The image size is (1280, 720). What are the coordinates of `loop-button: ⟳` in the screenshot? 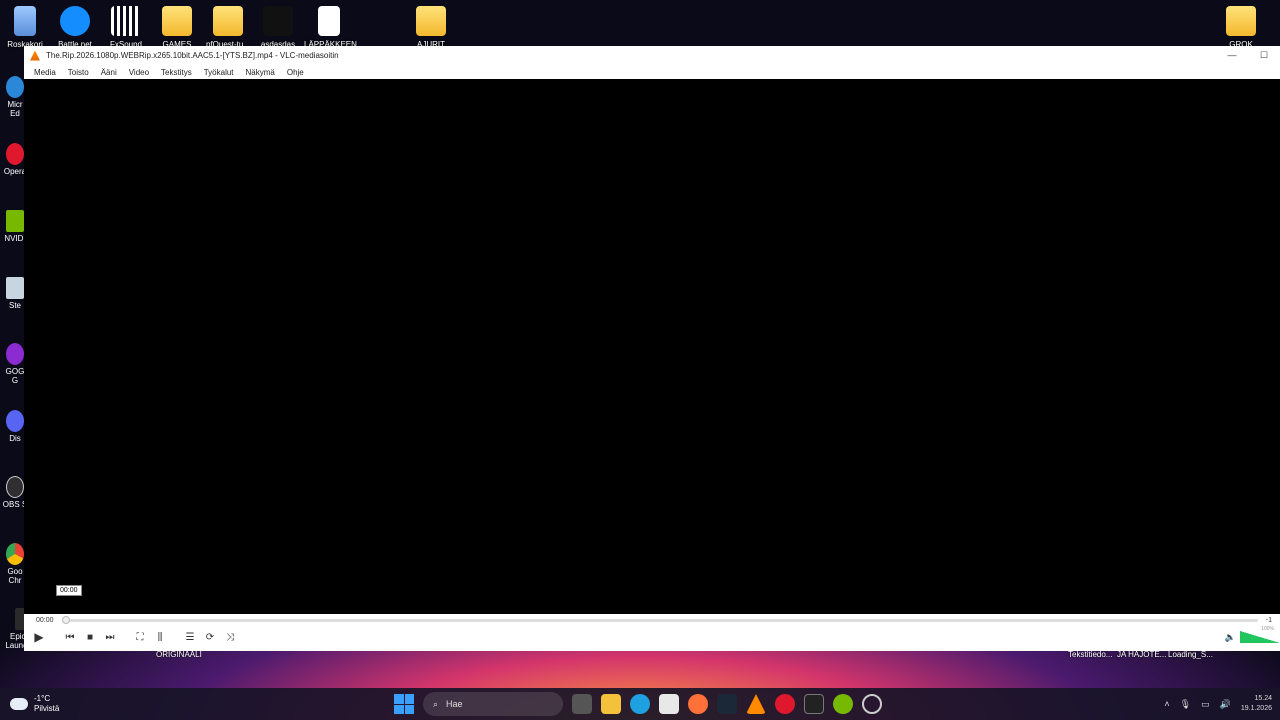 It's located at (210, 637).